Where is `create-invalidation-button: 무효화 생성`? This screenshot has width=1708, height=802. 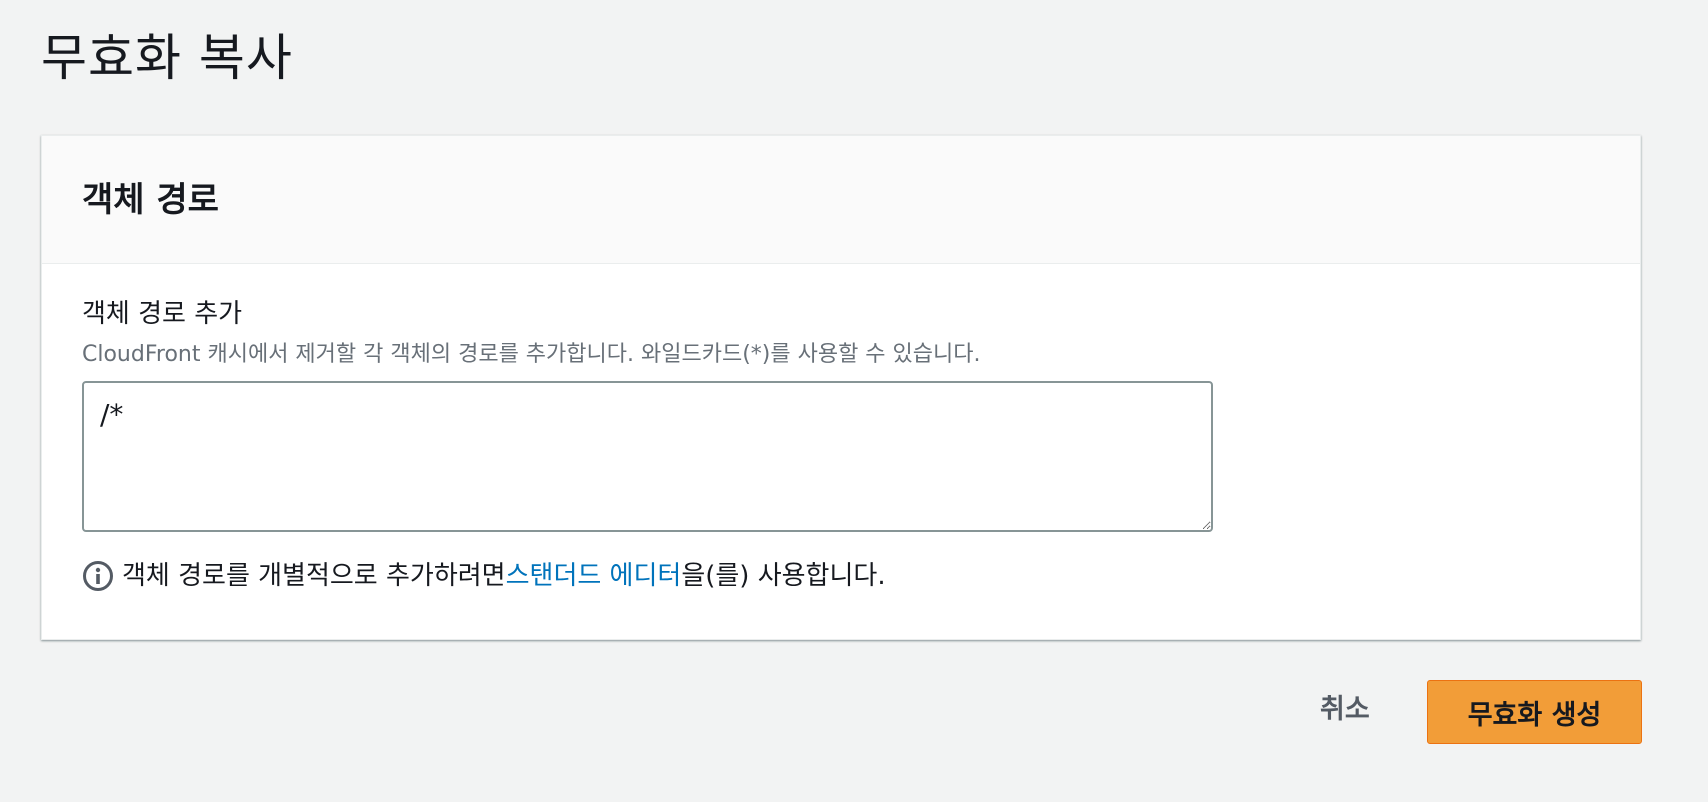
create-invalidation-button: 무효화 생성 is located at coordinates (1534, 712).